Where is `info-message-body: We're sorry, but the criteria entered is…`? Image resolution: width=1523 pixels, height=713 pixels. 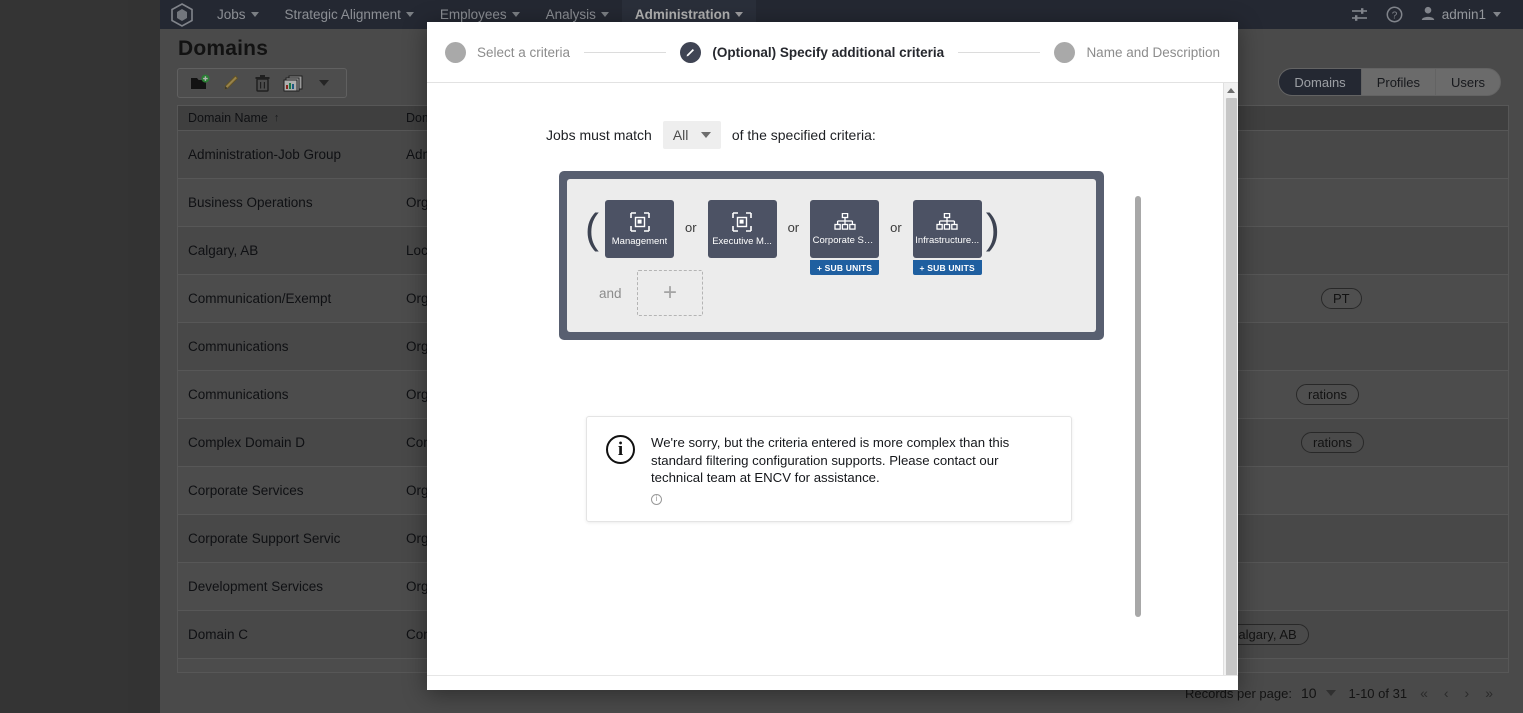 info-message-body: We're sorry, but the criteria entered is… is located at coordinates (851, 470).